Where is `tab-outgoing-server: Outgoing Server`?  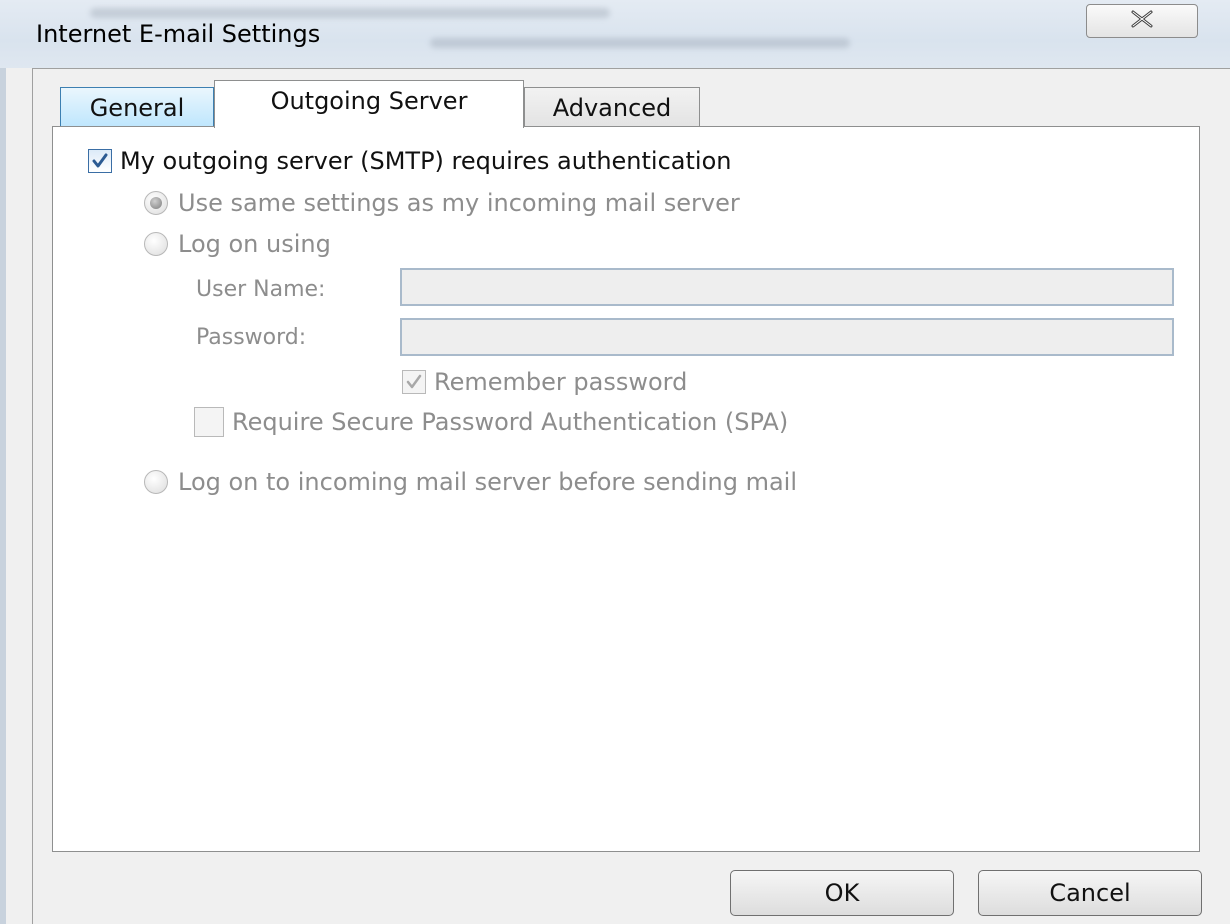 tab-outgoing-server: Outgoing Server is located at coordinates (369, 104).